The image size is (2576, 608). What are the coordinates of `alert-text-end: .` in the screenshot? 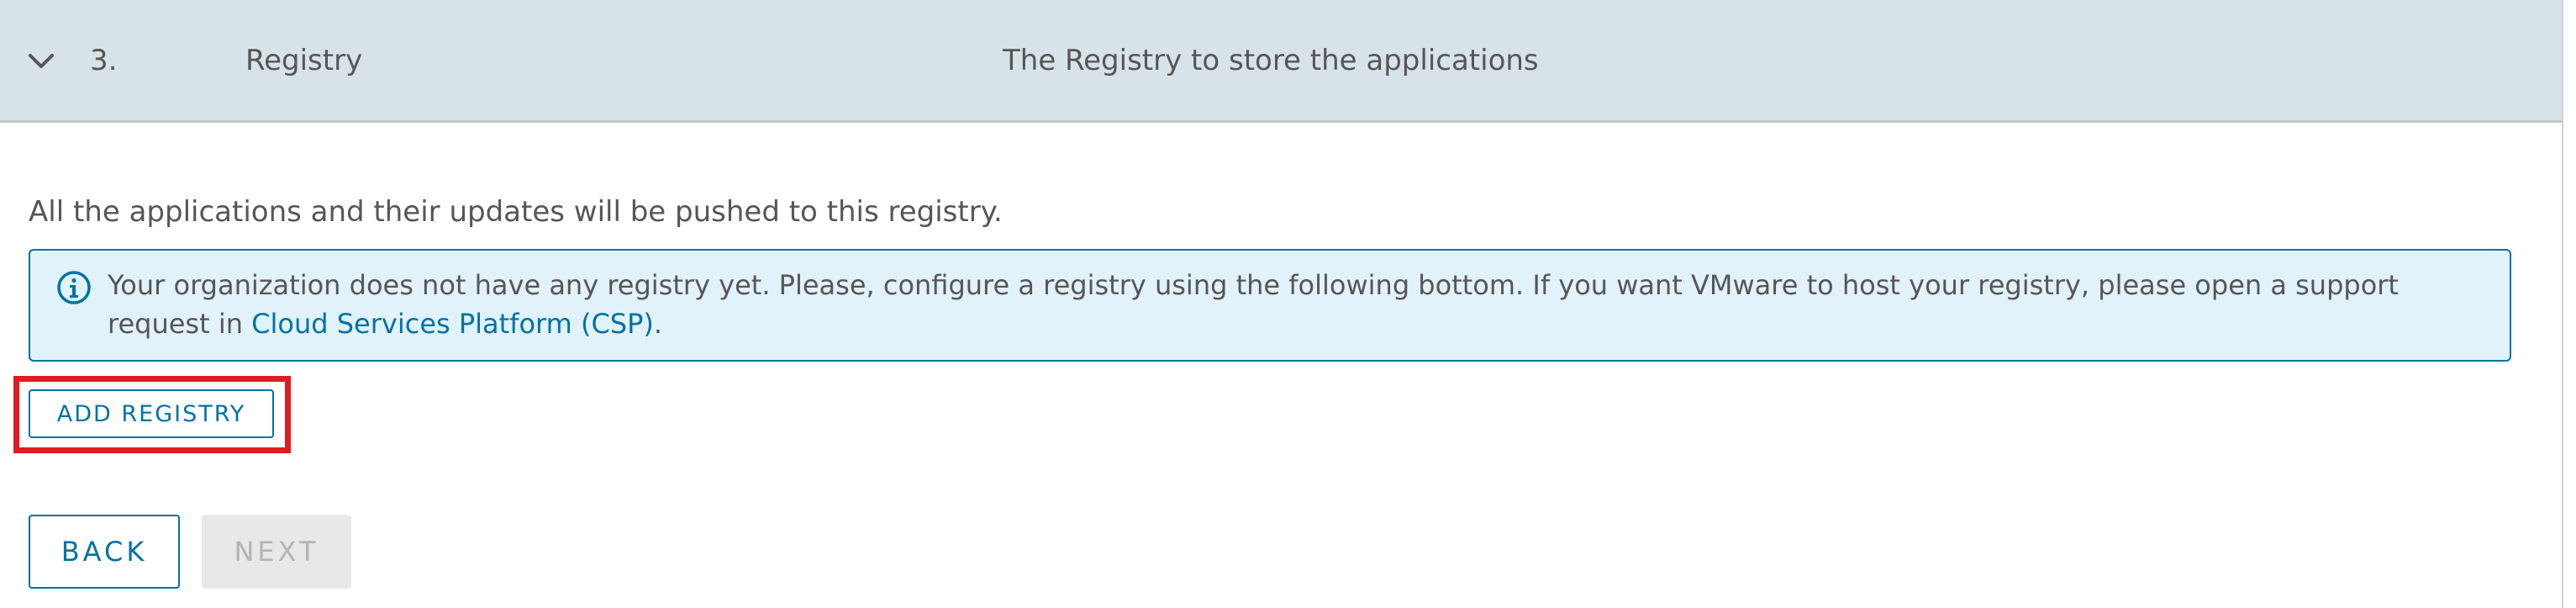 It's located at (658, 324).